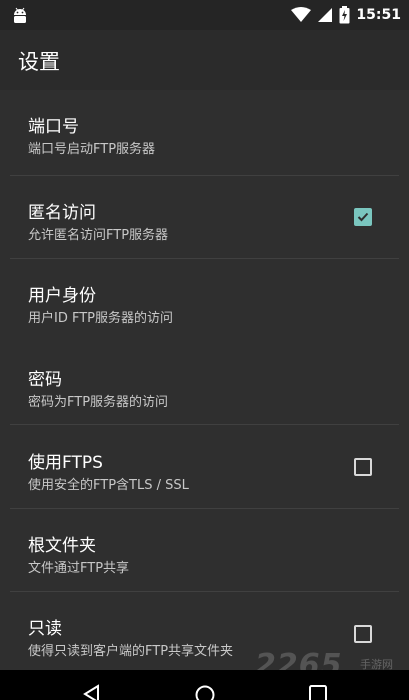  What do you see at coordinates (204, 550) in the screenshot?
I see `setting-root-folder: 根文件夹 文件通过FTP共享` at bounding box center [204, 550].